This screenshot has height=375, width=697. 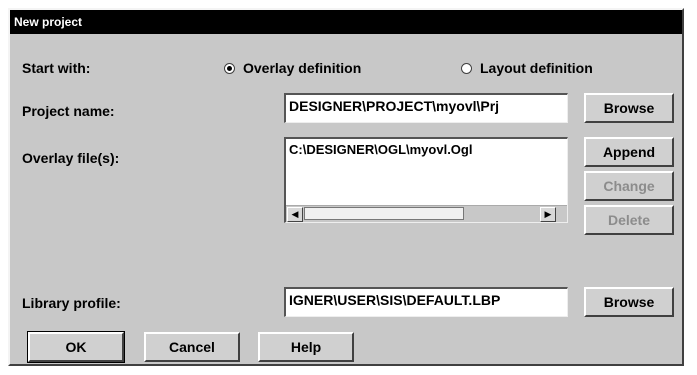 What do you see at coordinates (629, 108) in the screenshot?
I see `project-browse-button: Browse` at bounding box center [629, 108].